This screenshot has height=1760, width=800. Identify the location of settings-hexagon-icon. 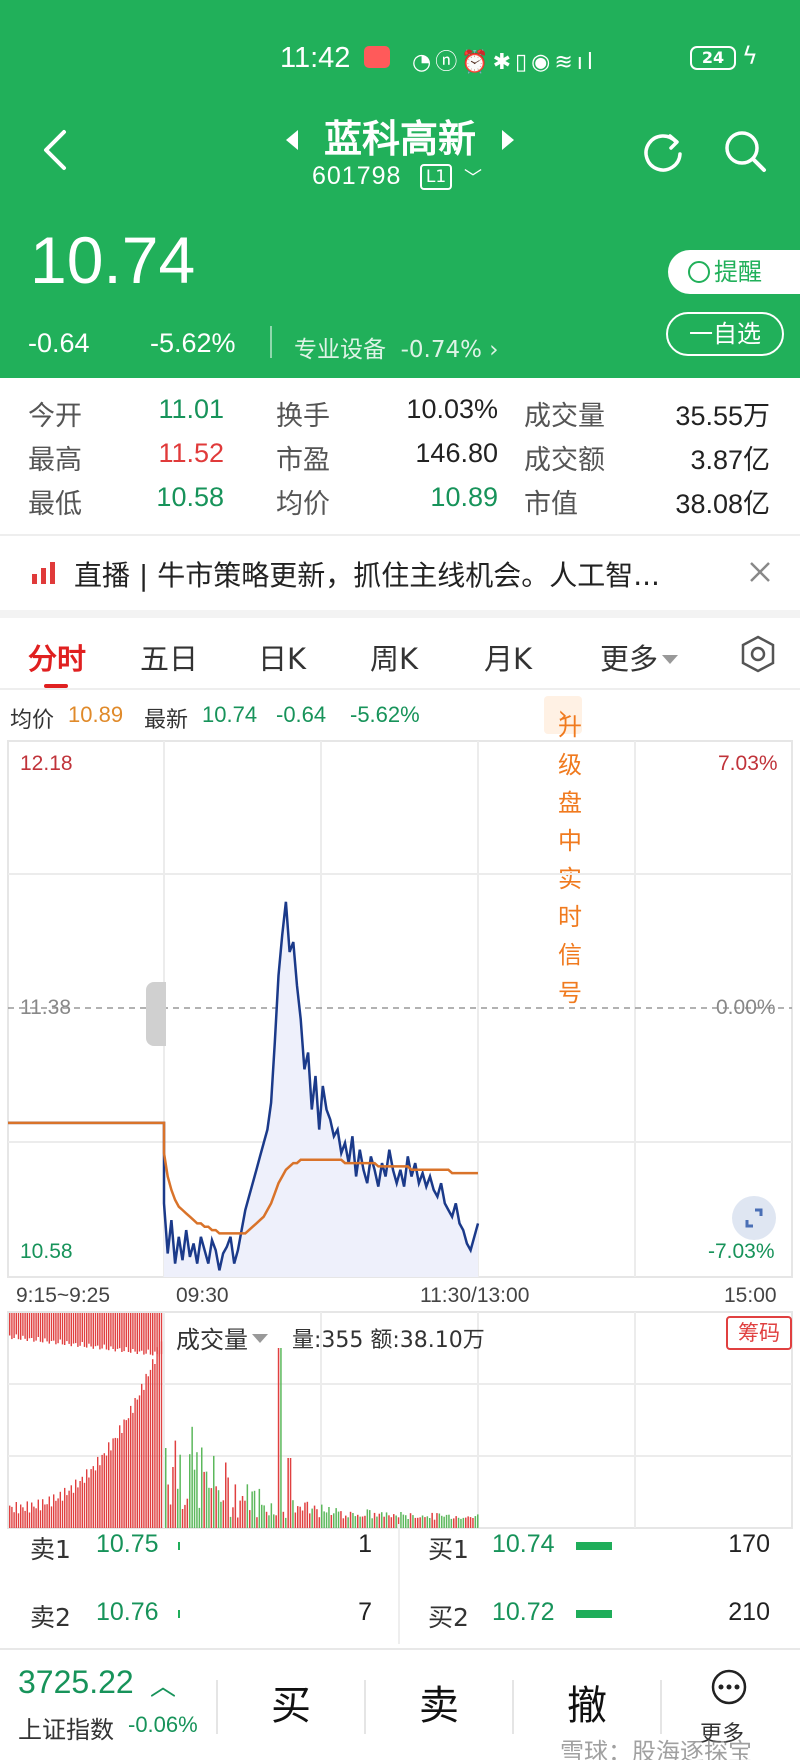
(758, 654).